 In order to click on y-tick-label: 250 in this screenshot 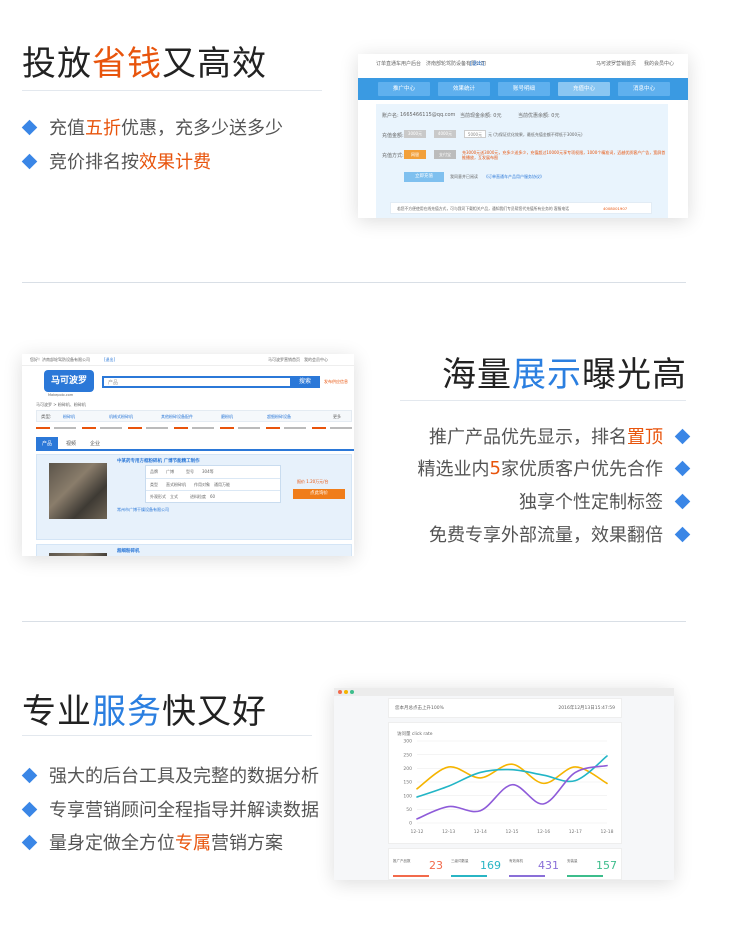, I will do `click(407, 755)`.